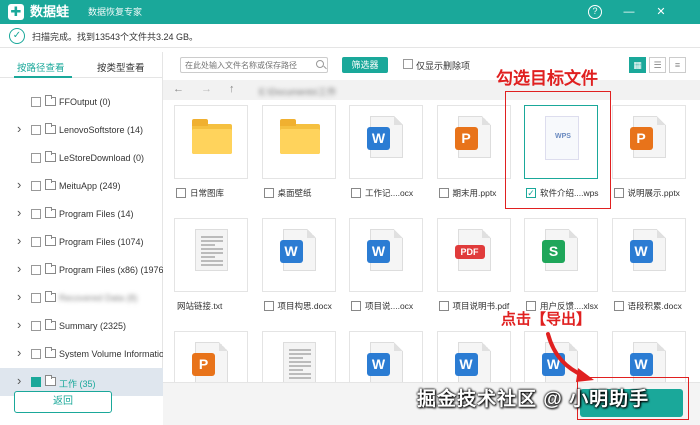  I want to click on tree-item: › Summary (2325), so click(81, 326).